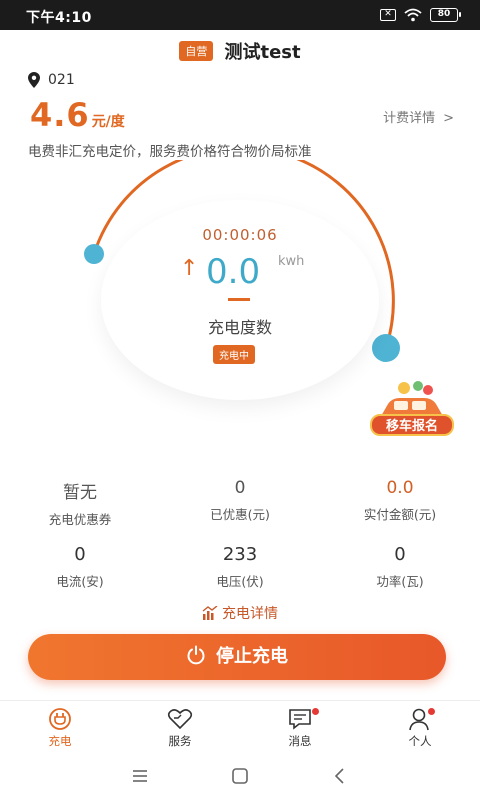 Image resolution: width=480 pixels, height=800 pixels. I want to click on meter-label: 充电度数, so click(239, 327).